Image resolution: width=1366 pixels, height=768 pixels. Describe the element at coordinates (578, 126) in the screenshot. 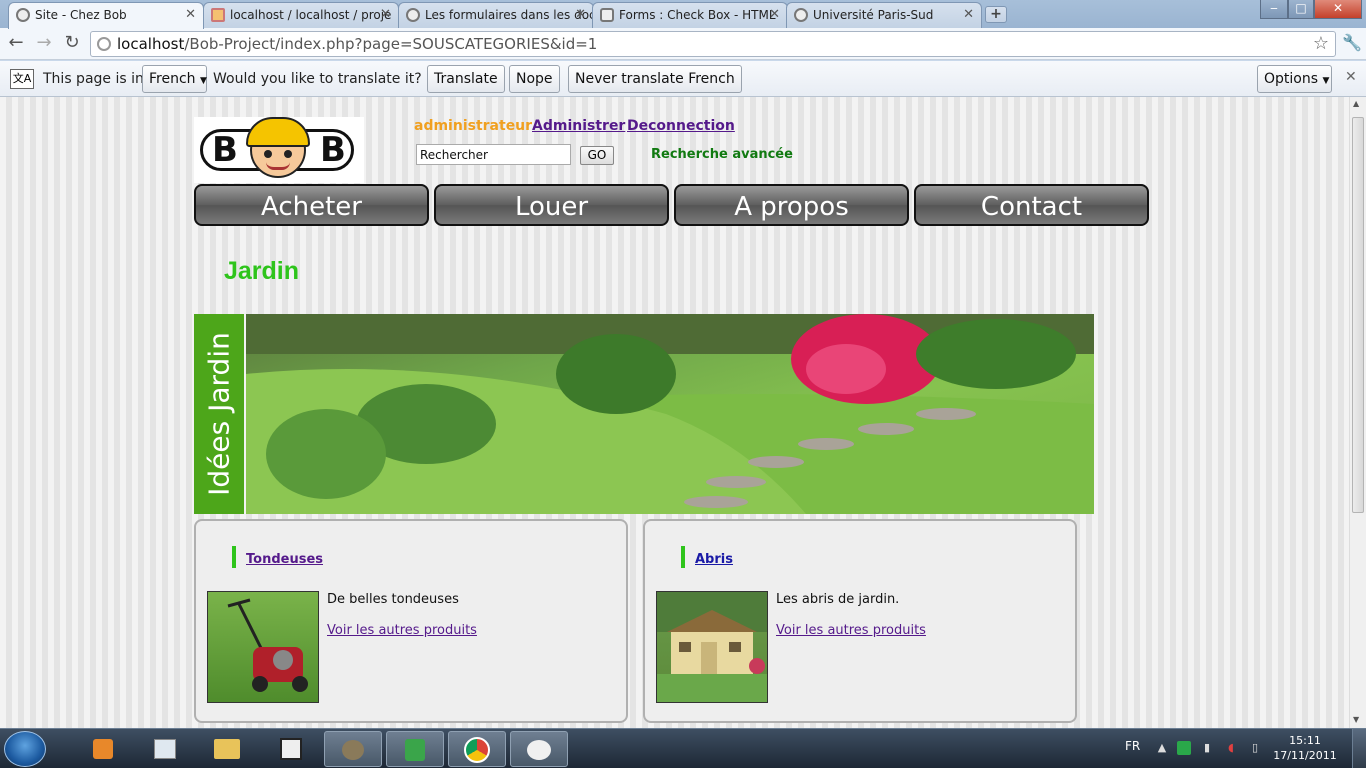

I see `admin-link: Administrer` at that location.